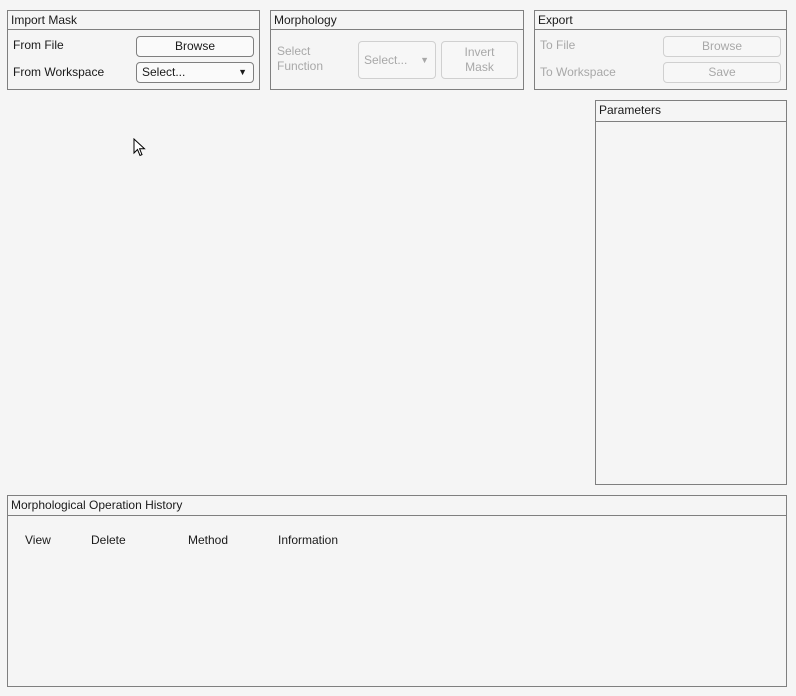  What do you see at coordinates (558, 45) in the screenshot?
I see `to-file-label: To File` at bounding box center [558, 45].